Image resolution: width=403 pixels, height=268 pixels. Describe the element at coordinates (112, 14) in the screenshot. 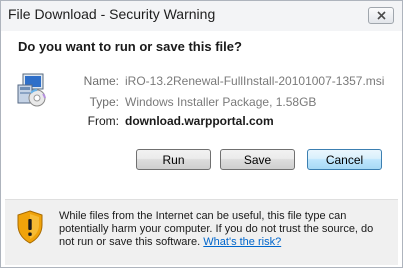

I see `window-title: File Download - Security Warning` at that location.